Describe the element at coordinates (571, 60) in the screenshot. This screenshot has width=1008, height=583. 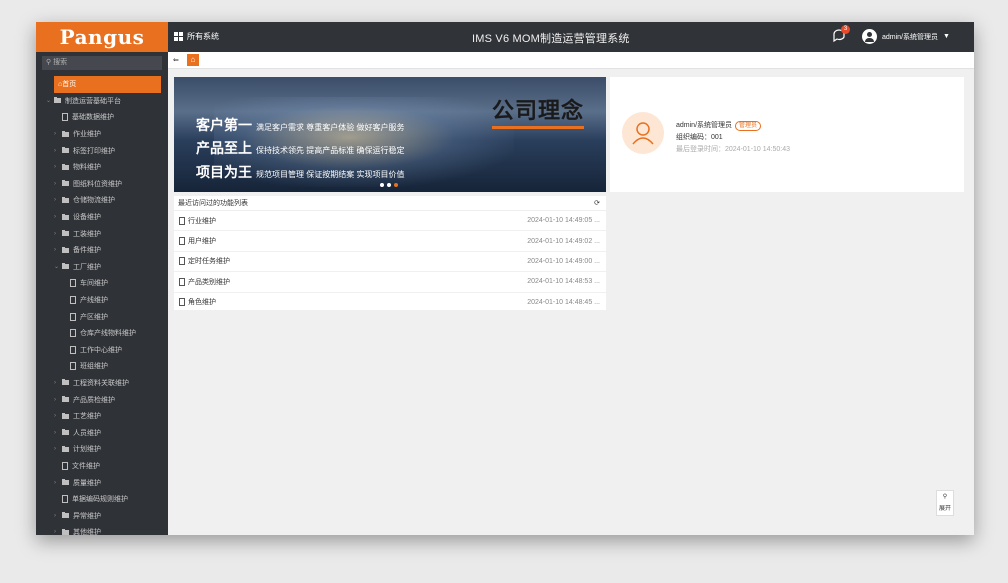
I see `tab-bar: ⇐ ⌂` at that location.